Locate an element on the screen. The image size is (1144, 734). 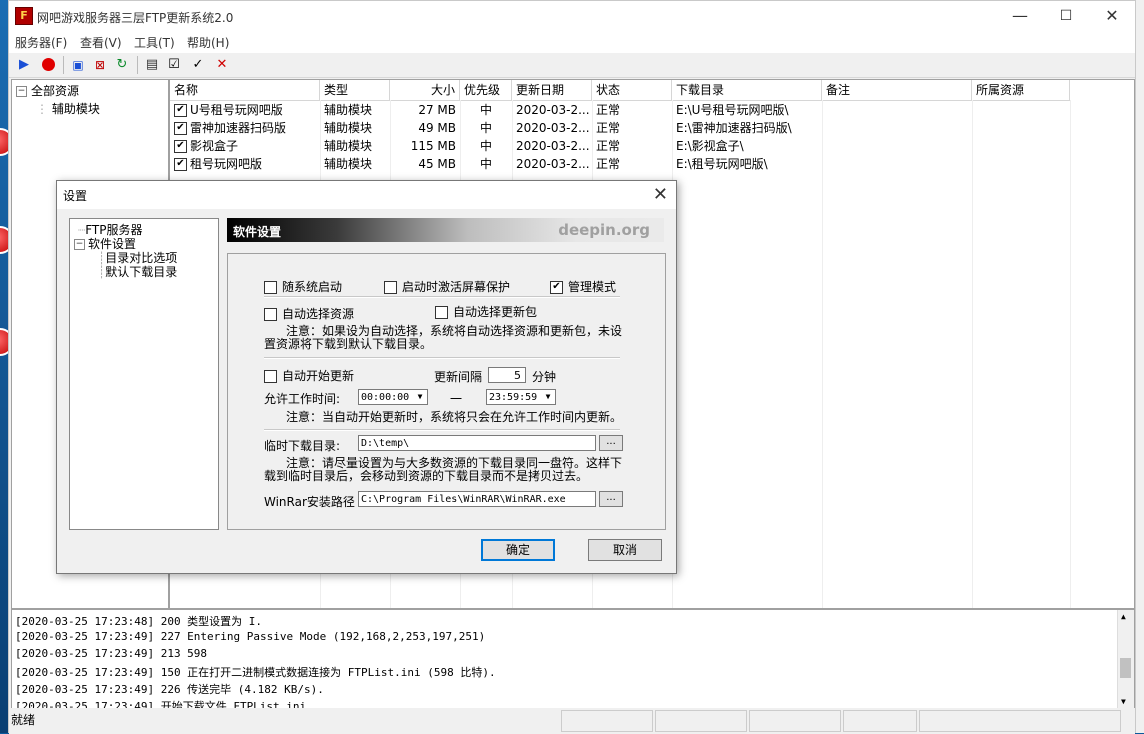
task-icon: ✓ is located at coordinates (198, 65).